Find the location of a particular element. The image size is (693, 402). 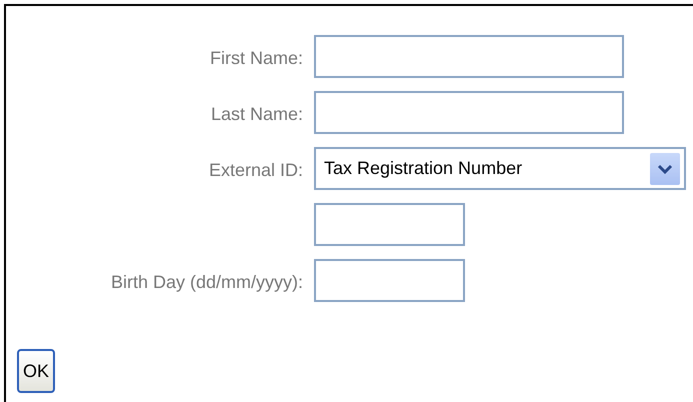

external-id-select: Tax Registration Number is located at coordinates (500, 168).